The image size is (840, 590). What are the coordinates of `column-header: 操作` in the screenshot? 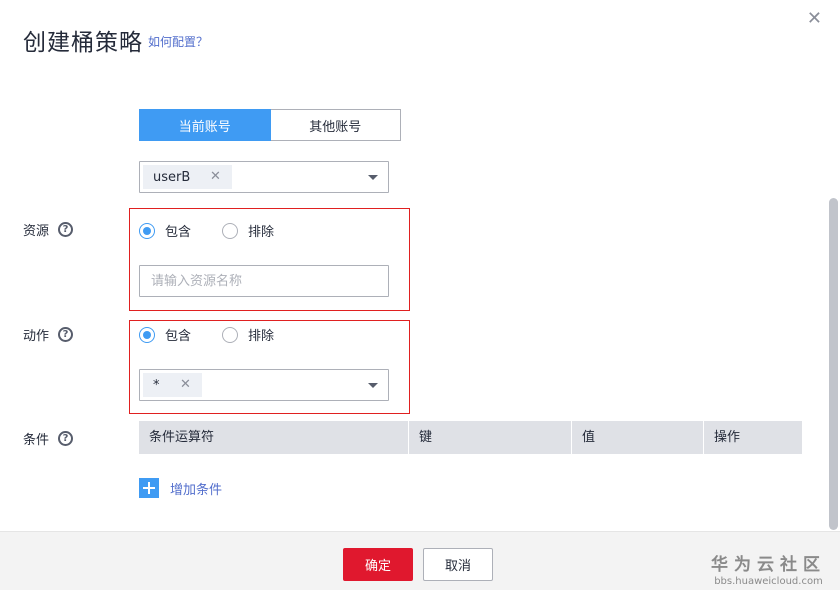 It's located at (727, 437).